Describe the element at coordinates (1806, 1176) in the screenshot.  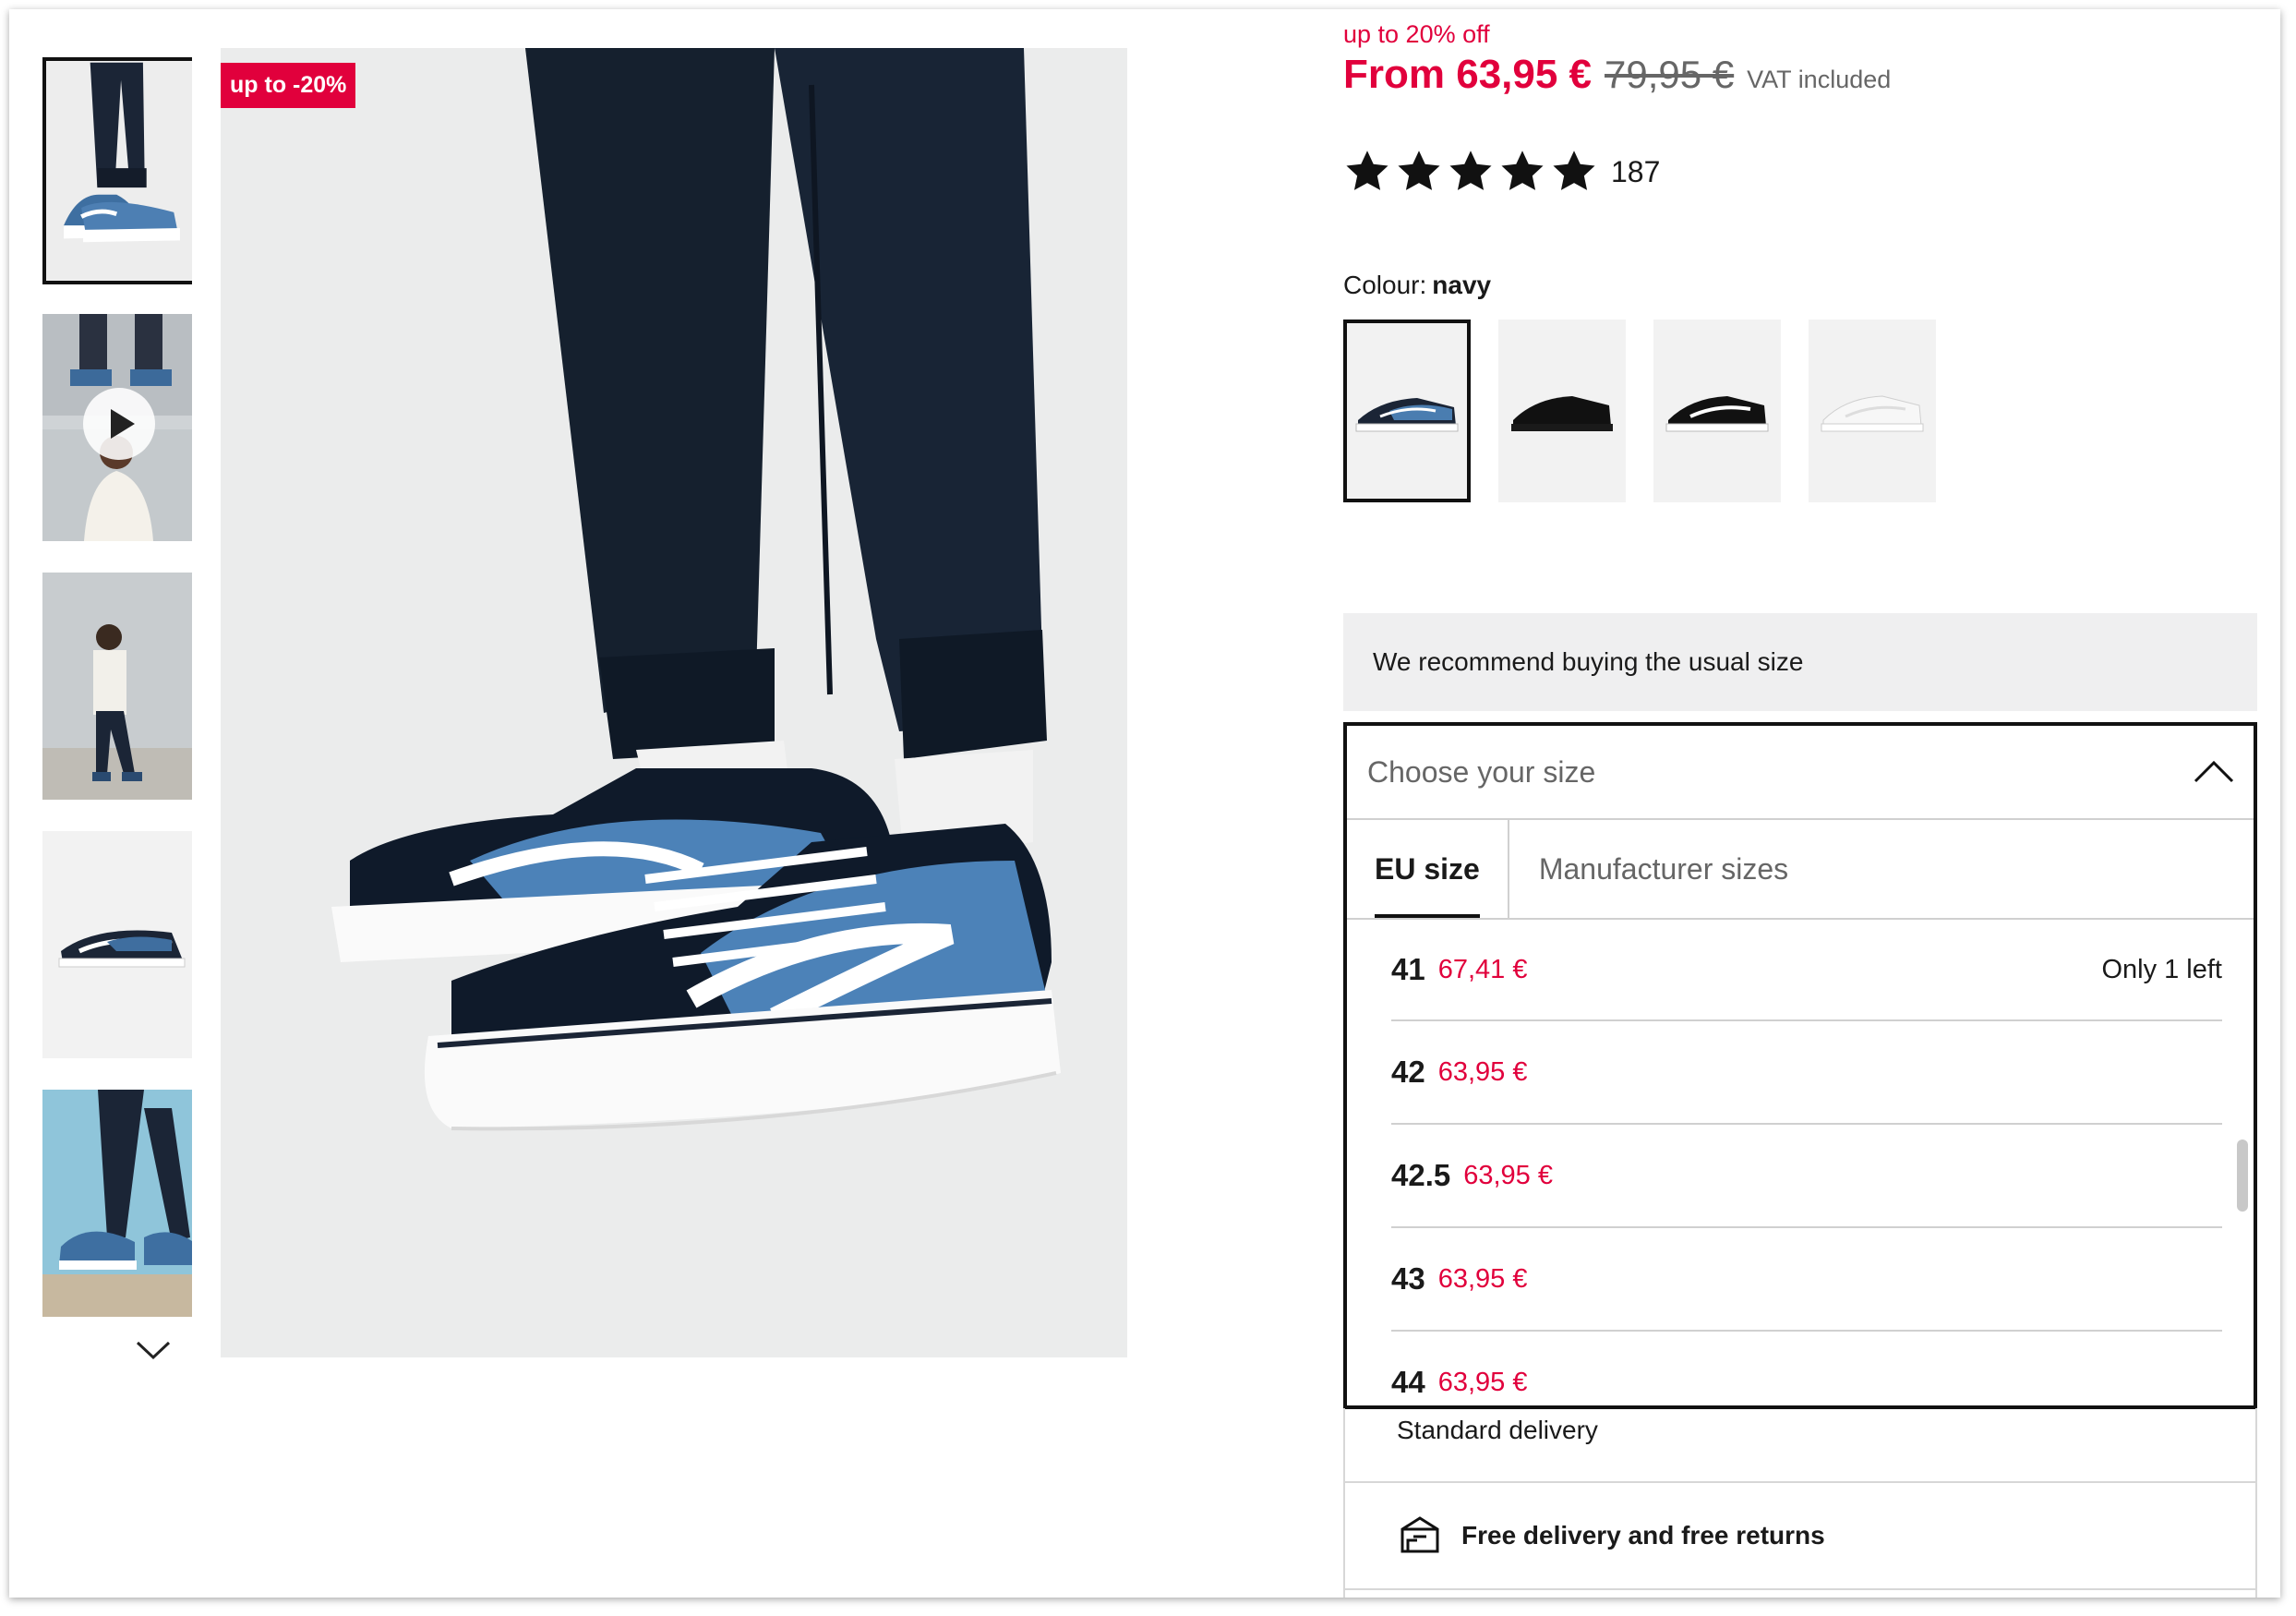
I see `size-option: 42.5 63,95 €` at that location.